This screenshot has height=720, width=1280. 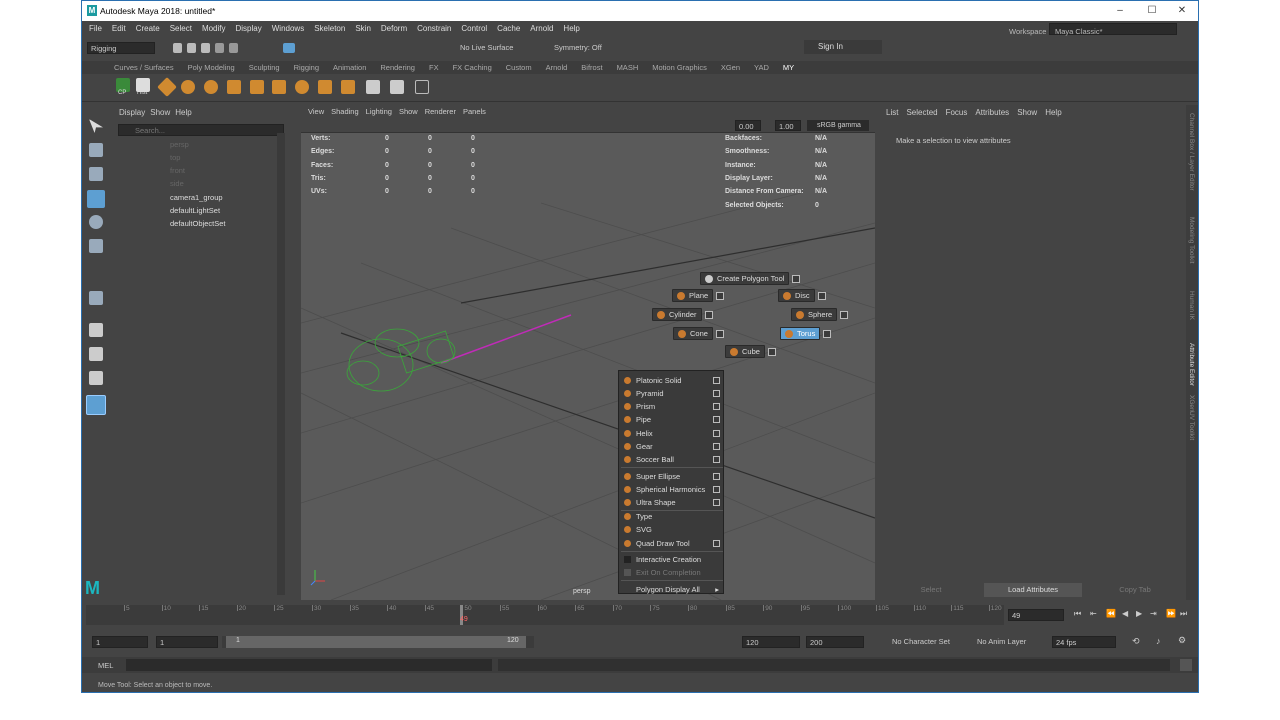 I want to click on play-backward-icon: ◀, so click(x=1125, y=613).